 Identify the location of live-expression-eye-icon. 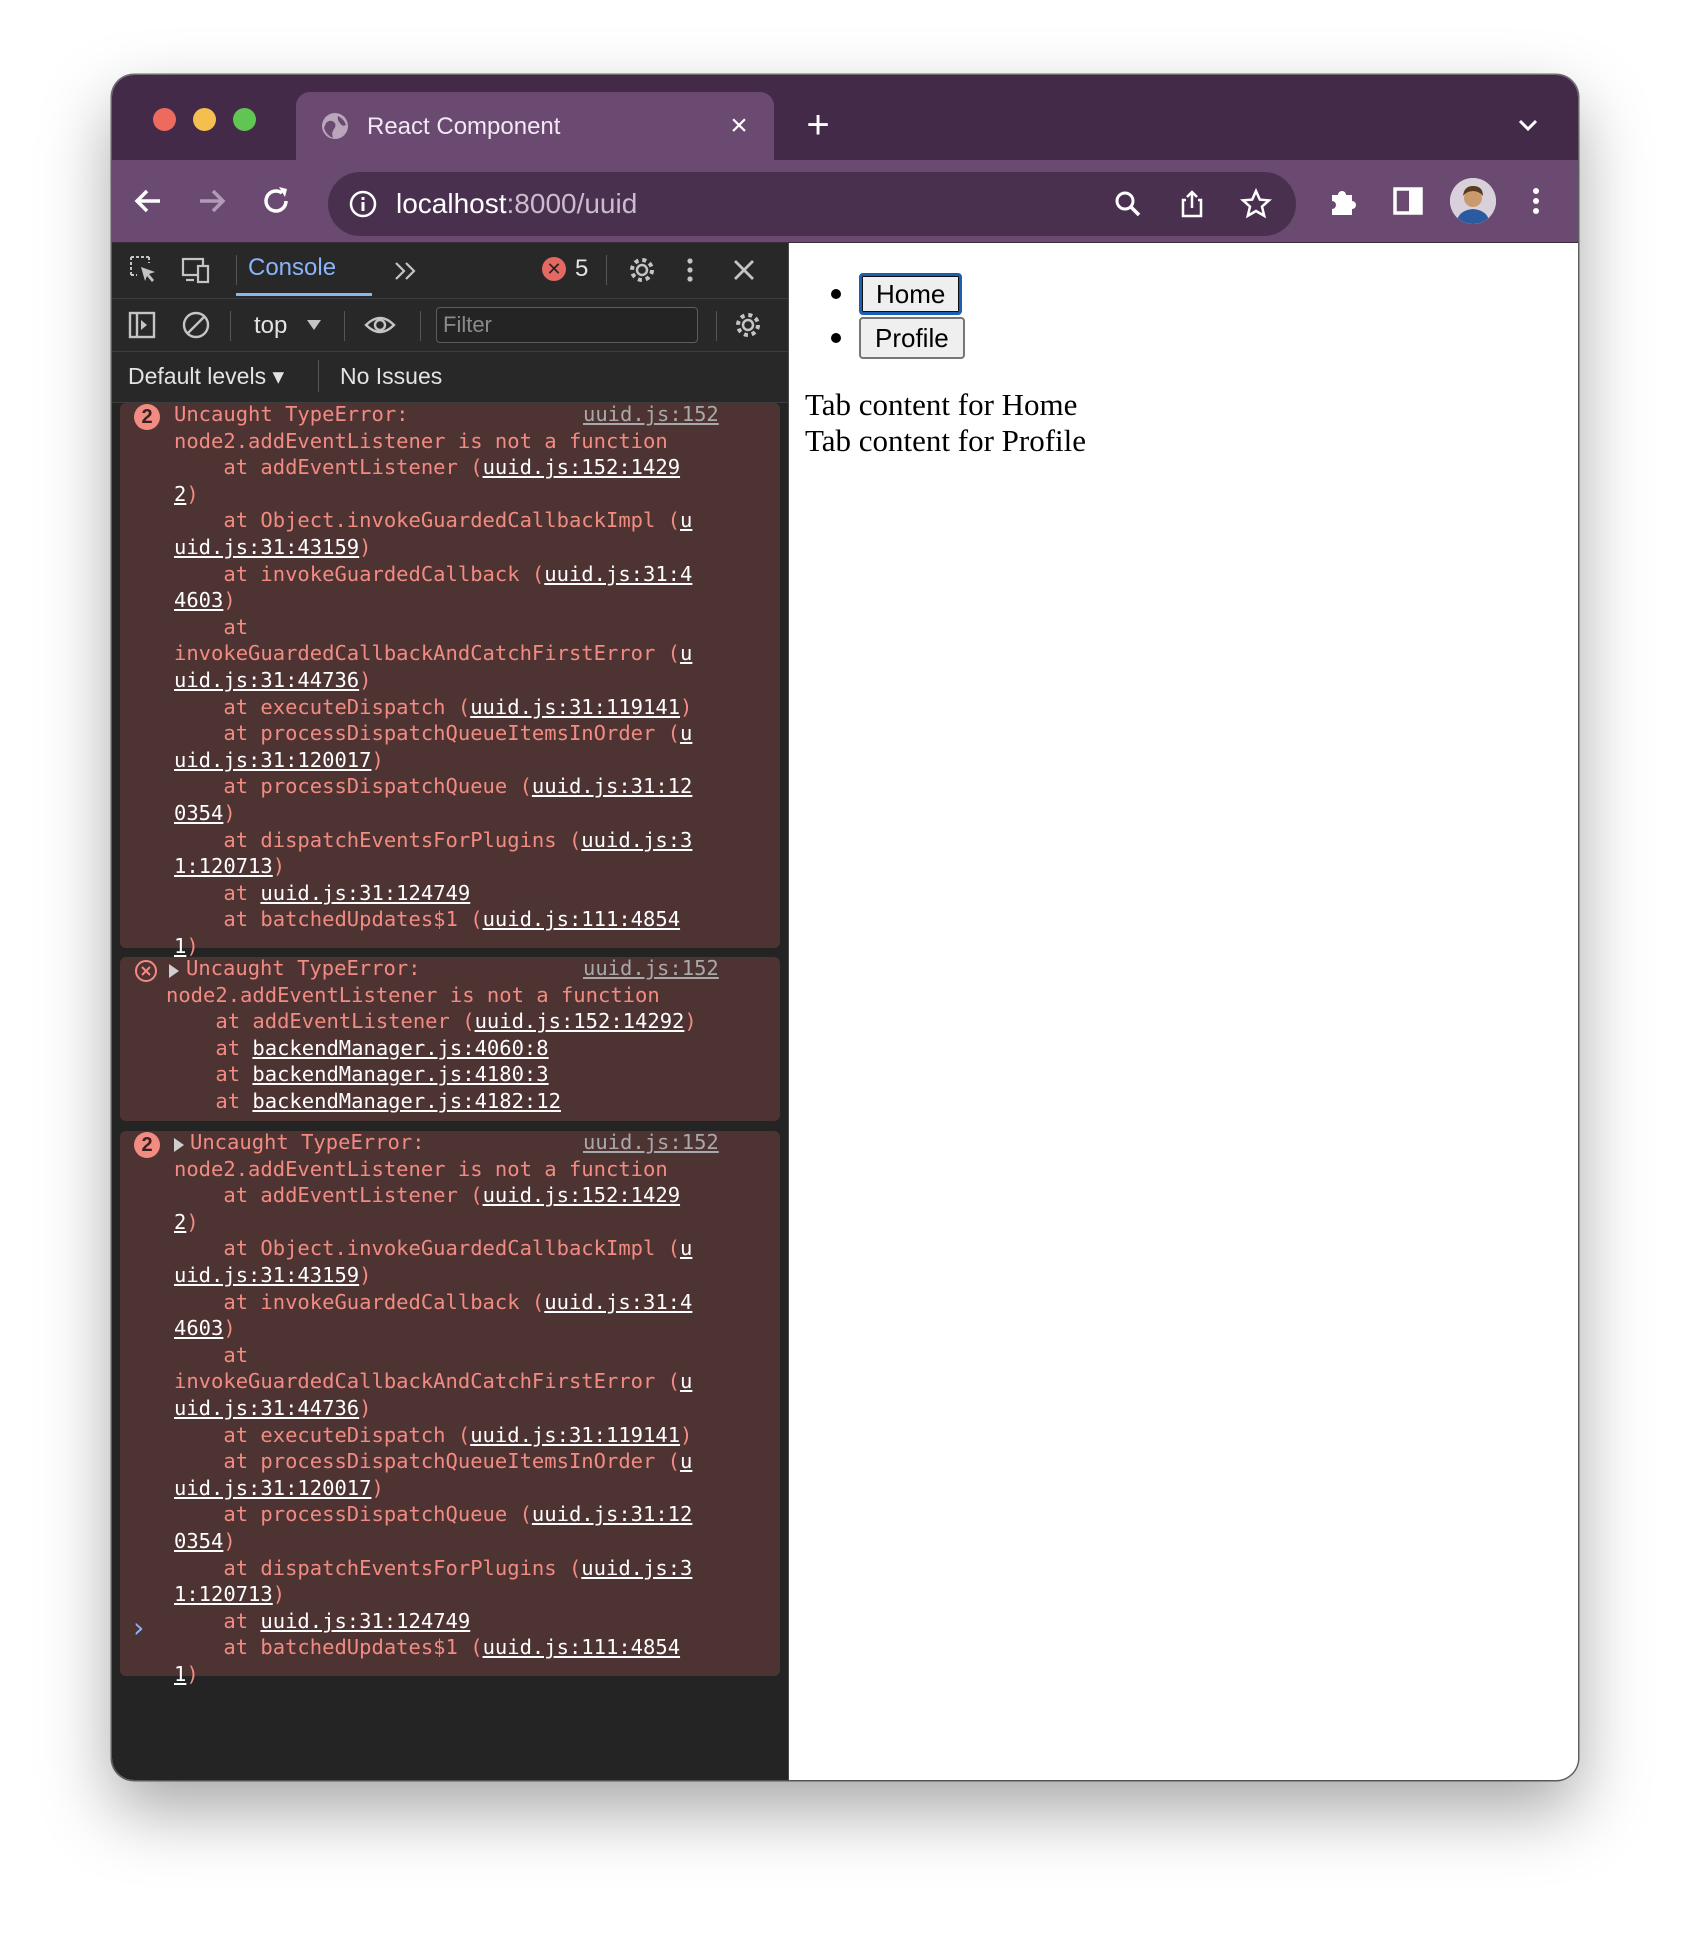
(380, 325).